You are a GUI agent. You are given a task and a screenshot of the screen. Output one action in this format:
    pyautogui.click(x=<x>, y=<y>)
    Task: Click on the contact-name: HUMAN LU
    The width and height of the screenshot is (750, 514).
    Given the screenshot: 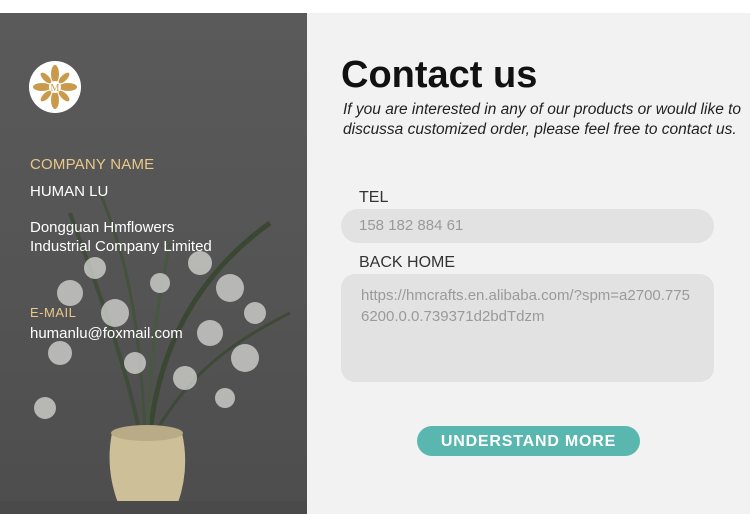 What is the action you would take?
    pyautogui.click(x=69, y=191)
    